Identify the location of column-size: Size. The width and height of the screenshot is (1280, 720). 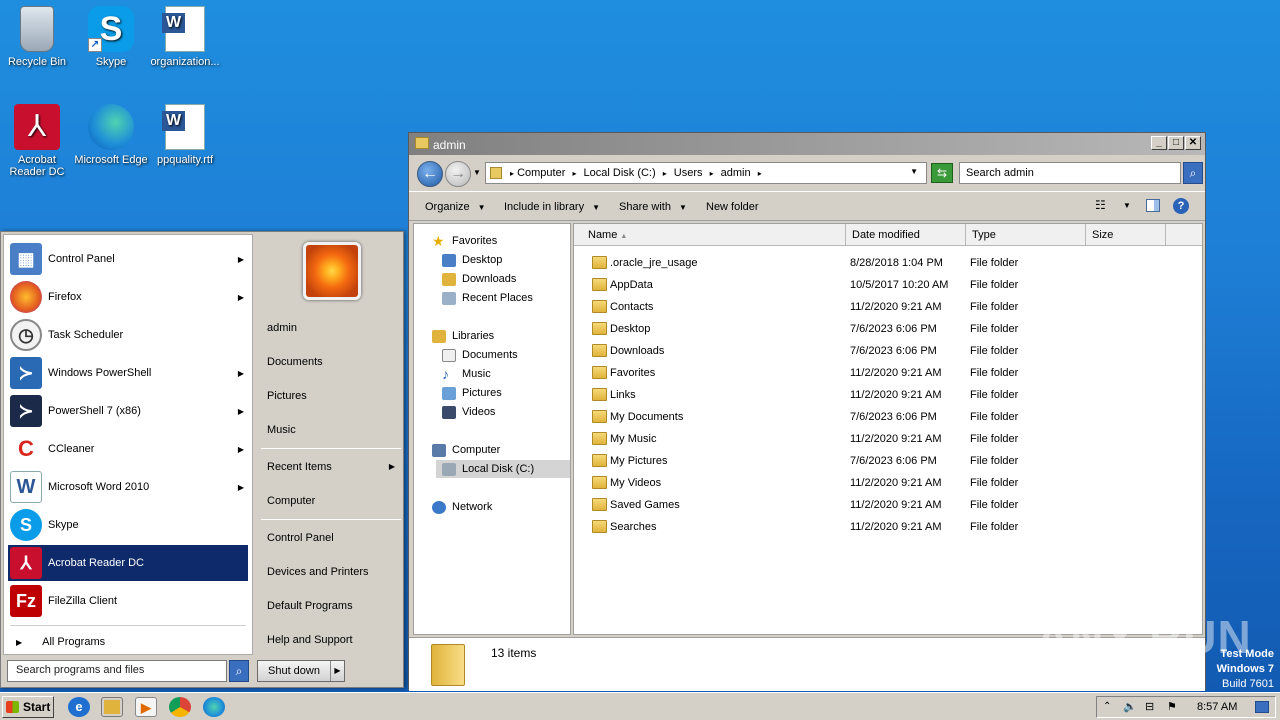
(1126, 235).